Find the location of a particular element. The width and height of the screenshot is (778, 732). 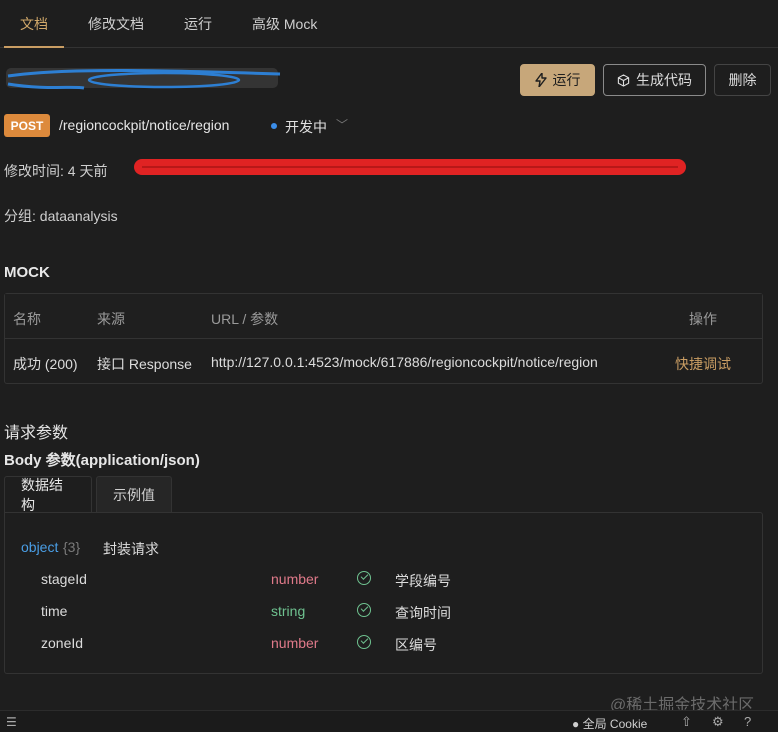

upload-icon: ⇧ is located at coordinates (686, 722).